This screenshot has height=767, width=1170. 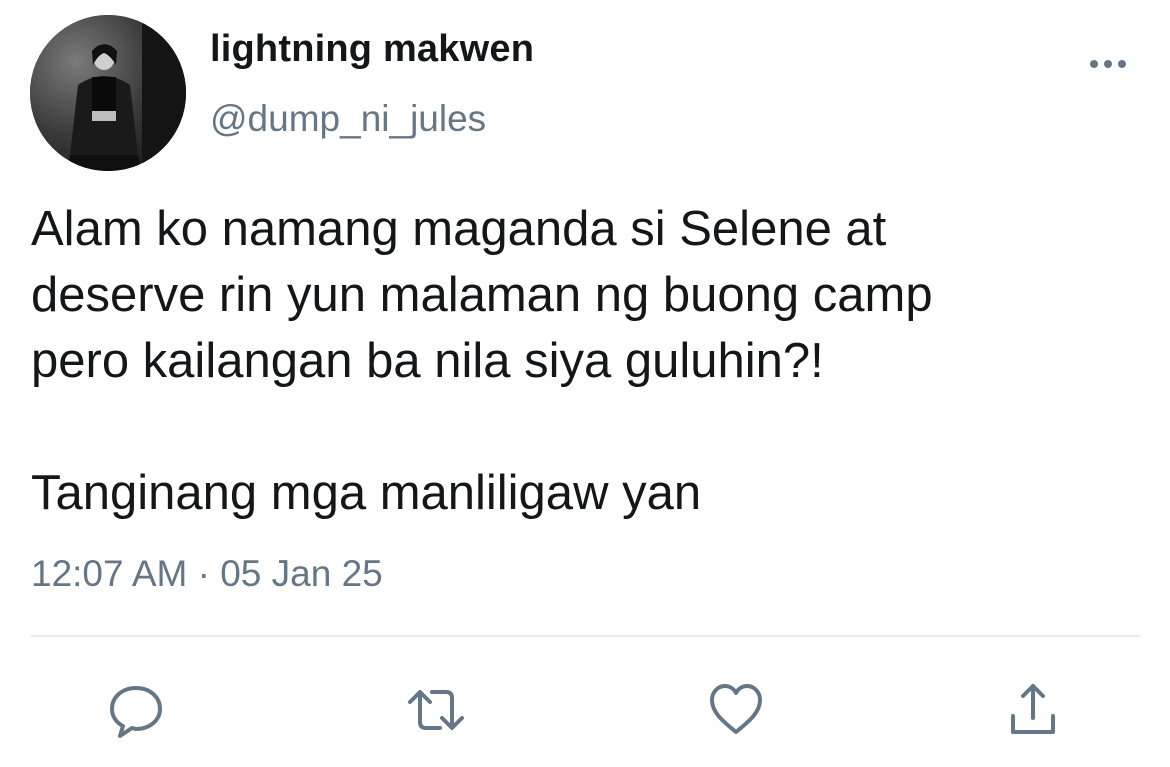 I want to click on reply-button, so click(x=136, y=710).